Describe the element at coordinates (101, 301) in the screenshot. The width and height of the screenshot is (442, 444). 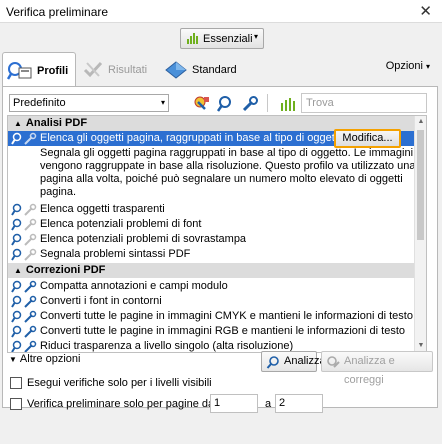
I see `list-item-label: Converti i font in contorni` at that location.